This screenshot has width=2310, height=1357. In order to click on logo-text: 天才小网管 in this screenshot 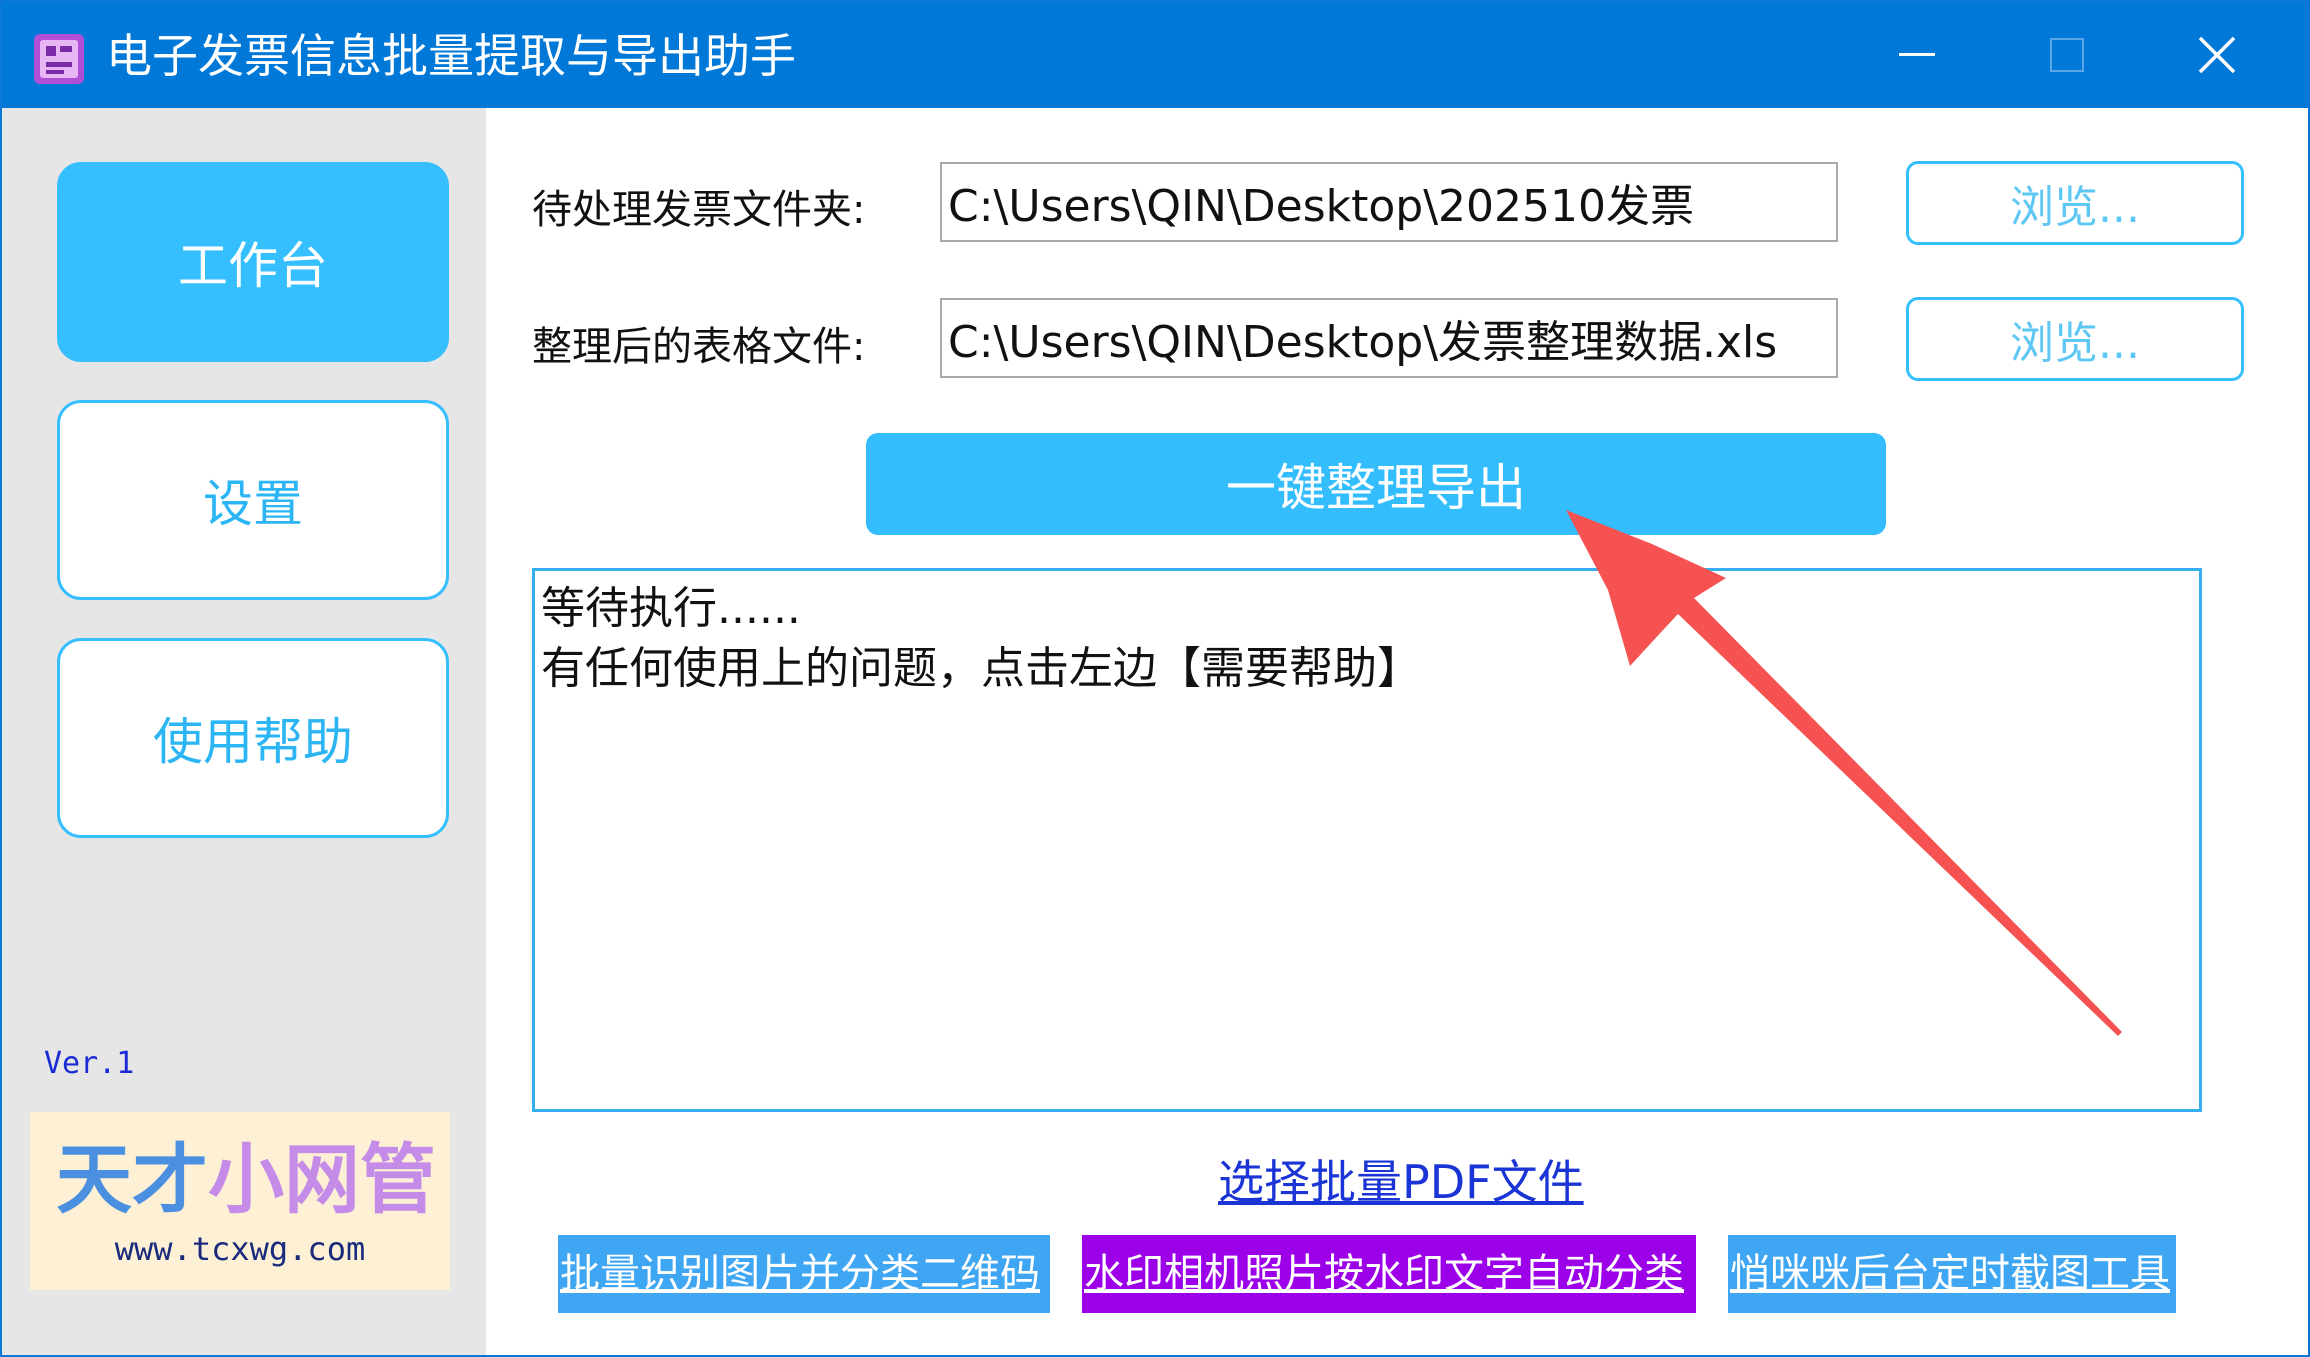, I will do `click(246, 1173)`.